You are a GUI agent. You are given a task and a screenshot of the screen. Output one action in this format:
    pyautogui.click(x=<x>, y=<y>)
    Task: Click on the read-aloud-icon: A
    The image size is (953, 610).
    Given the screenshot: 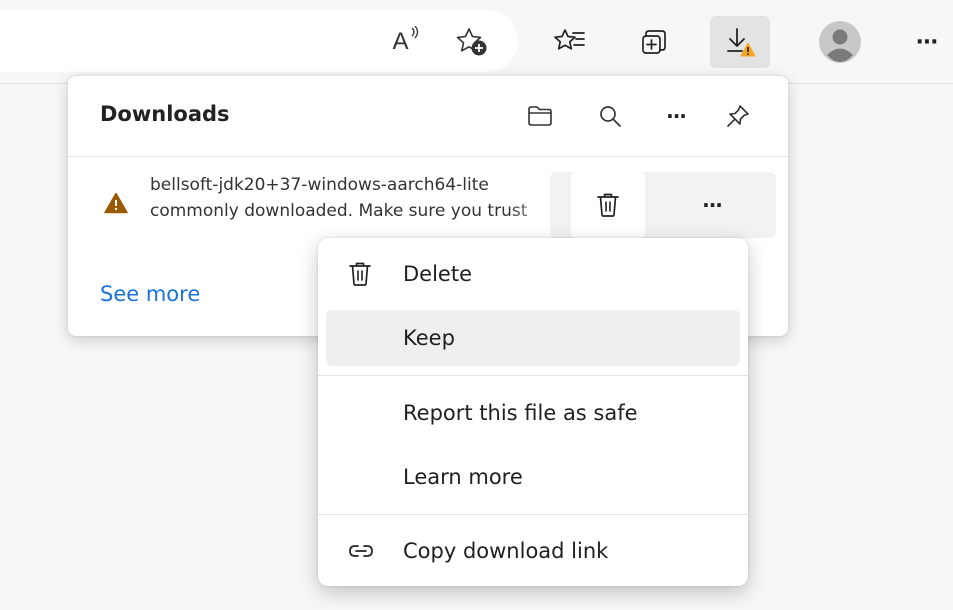 What is the action you would take?
    pyautogui.click(x=405, y=41)
    